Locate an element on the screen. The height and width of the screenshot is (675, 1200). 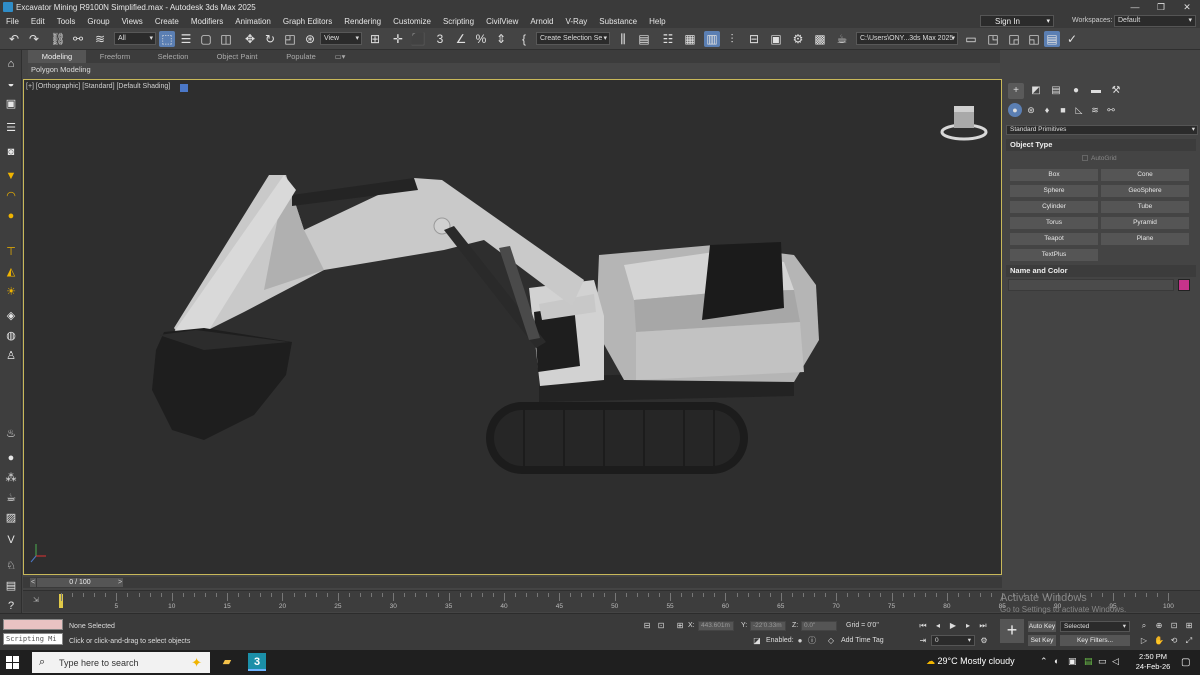
goto-start-icon: ⏮ is located at coordinates (923, 626).